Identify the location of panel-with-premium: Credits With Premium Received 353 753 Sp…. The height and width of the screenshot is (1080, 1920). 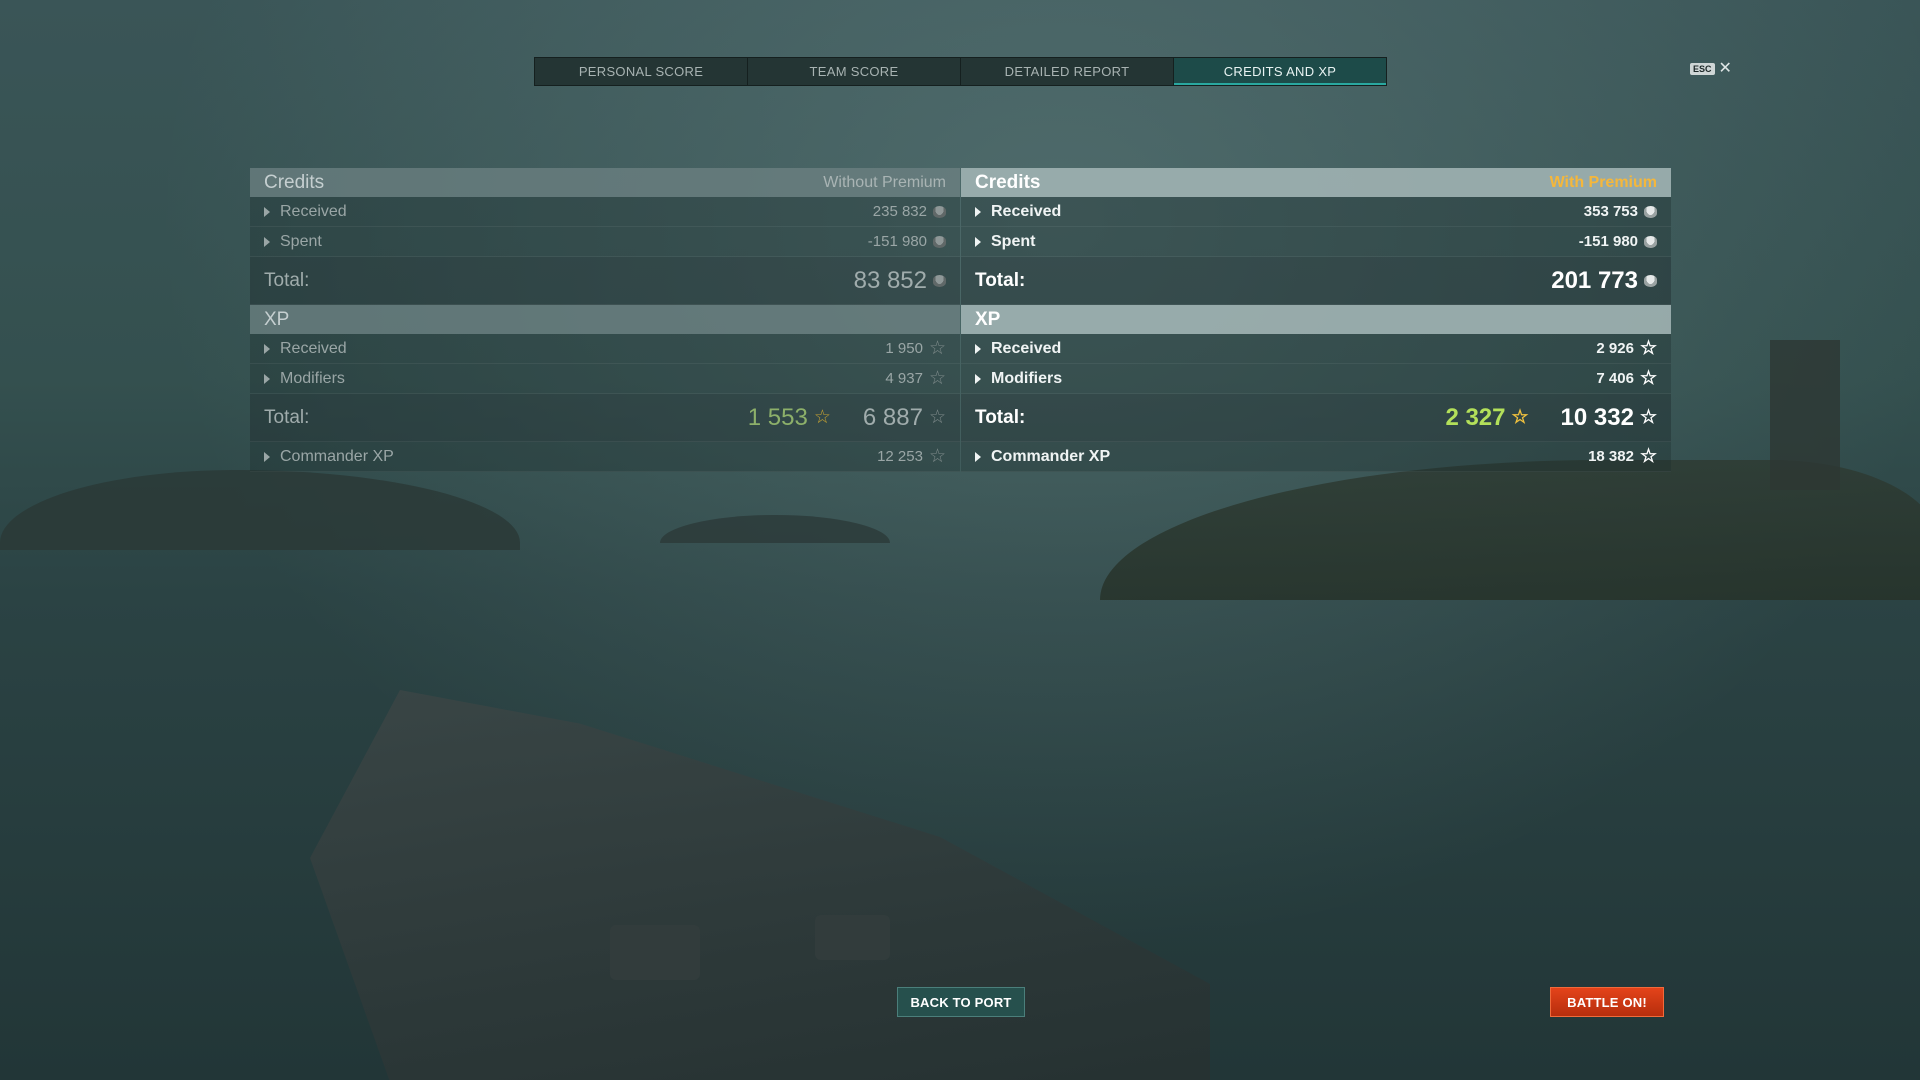
(1316, 320).